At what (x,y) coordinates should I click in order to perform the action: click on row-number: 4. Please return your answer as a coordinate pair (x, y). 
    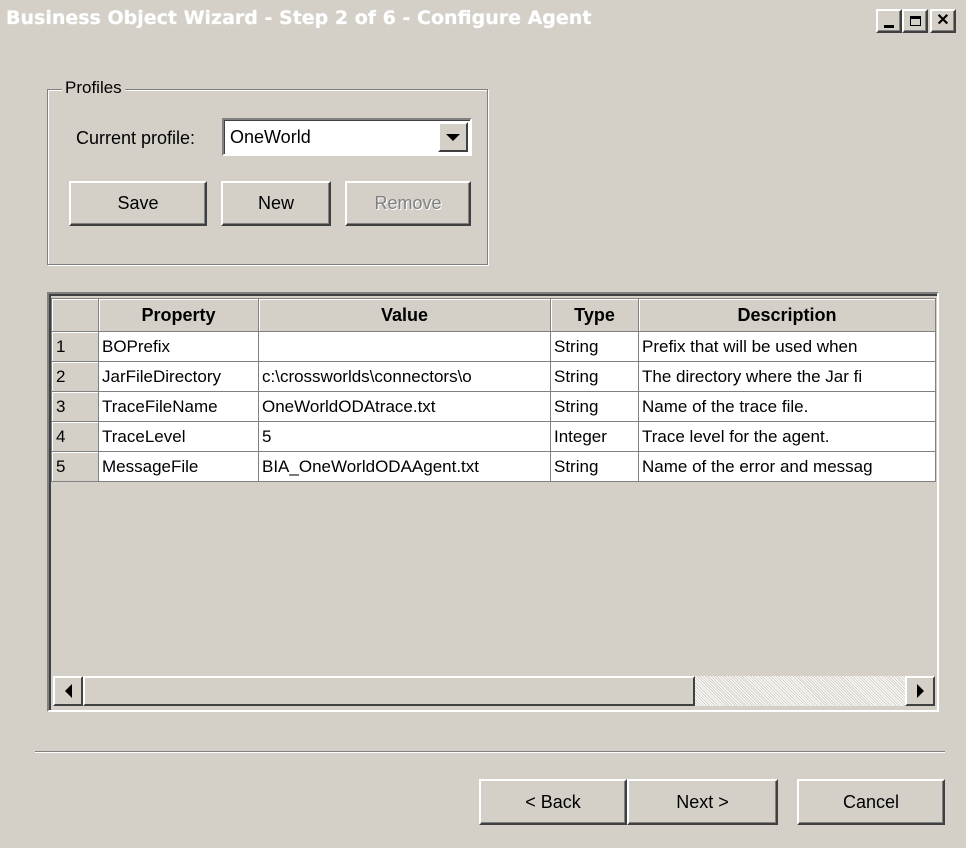
    Looking at the image, I should click on (75, 436).